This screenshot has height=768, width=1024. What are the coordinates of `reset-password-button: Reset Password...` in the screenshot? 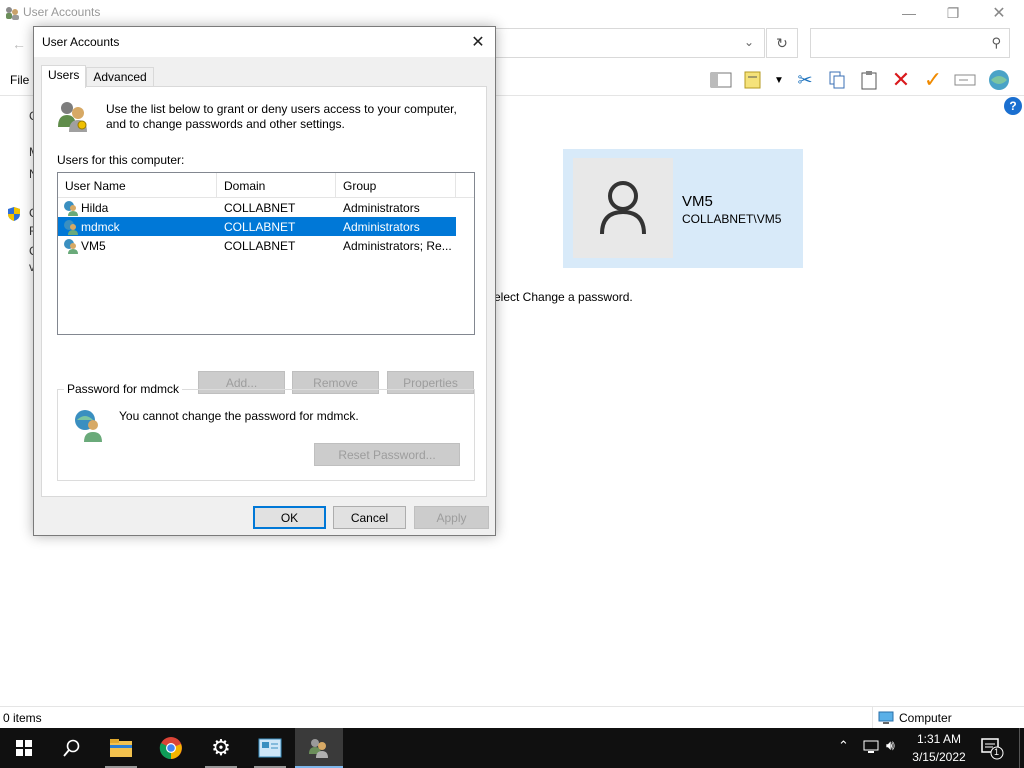 It's located at (387, 454).